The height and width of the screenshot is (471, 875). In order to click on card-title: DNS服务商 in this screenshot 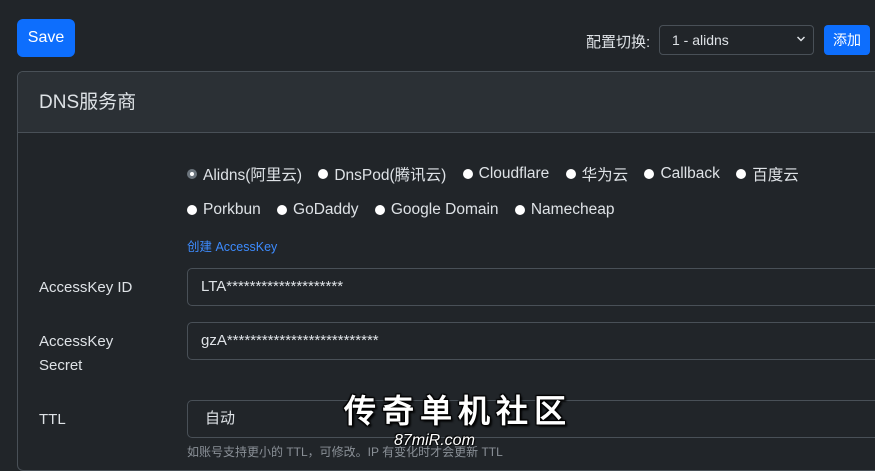, I will do `click(446, 102)`.